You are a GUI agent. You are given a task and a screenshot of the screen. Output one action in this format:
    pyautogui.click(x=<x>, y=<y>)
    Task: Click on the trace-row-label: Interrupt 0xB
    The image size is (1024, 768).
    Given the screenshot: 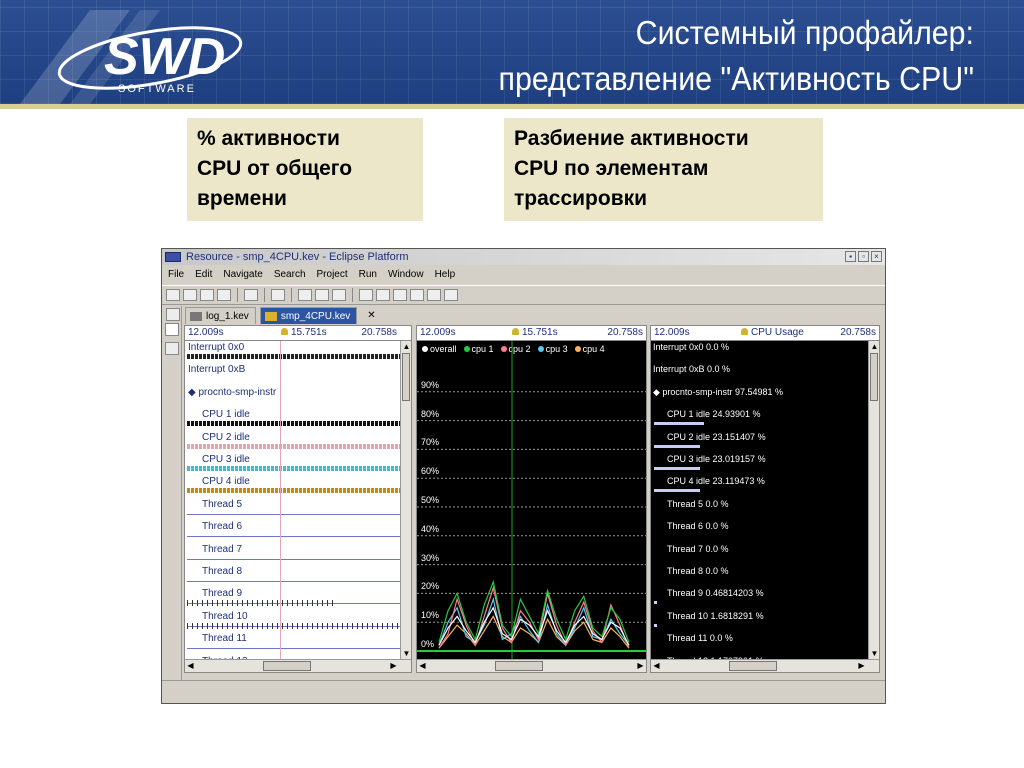 What is the action you would take?
    pyautogui.click(x=216, y=369)
    